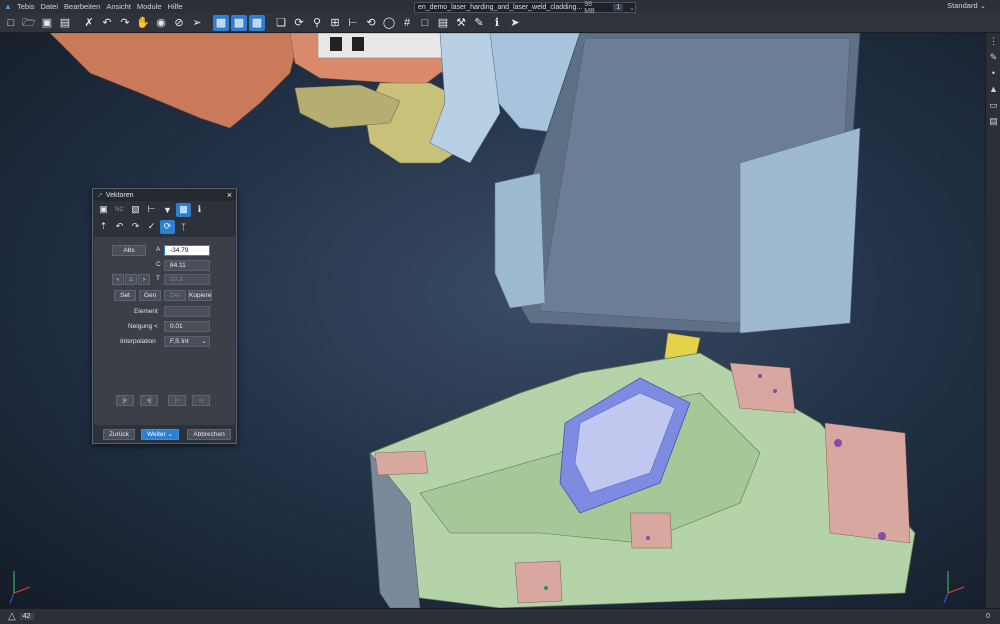 The width and height of the screenshot is (1000, 624). What do you see at coordinates (335, 23) in the screenshot?
I see `fit-icon: ⊞` at bounding box center [335, 23].